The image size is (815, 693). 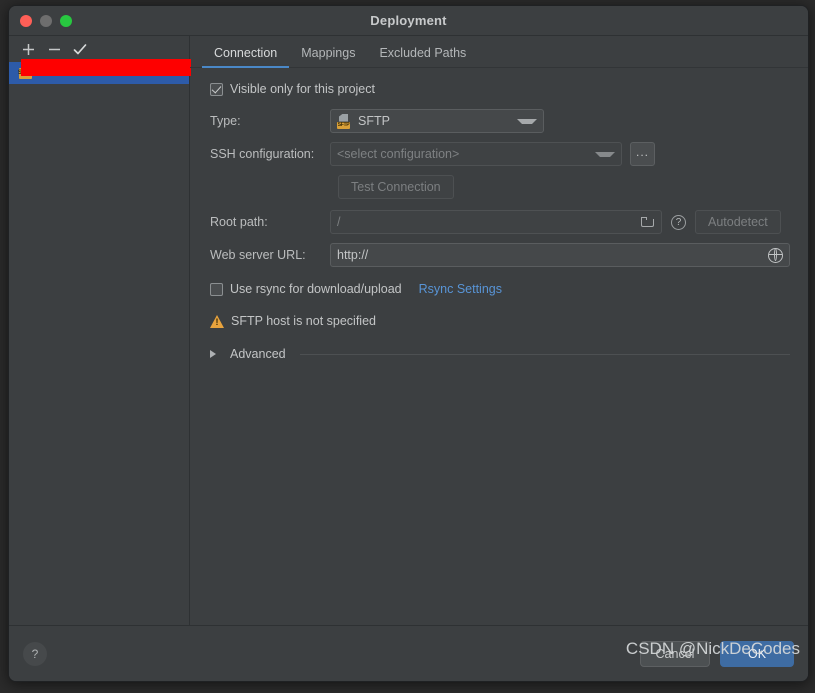 I want to click on web-server-url-label: Web server URL:, so click(x=258, y=255).